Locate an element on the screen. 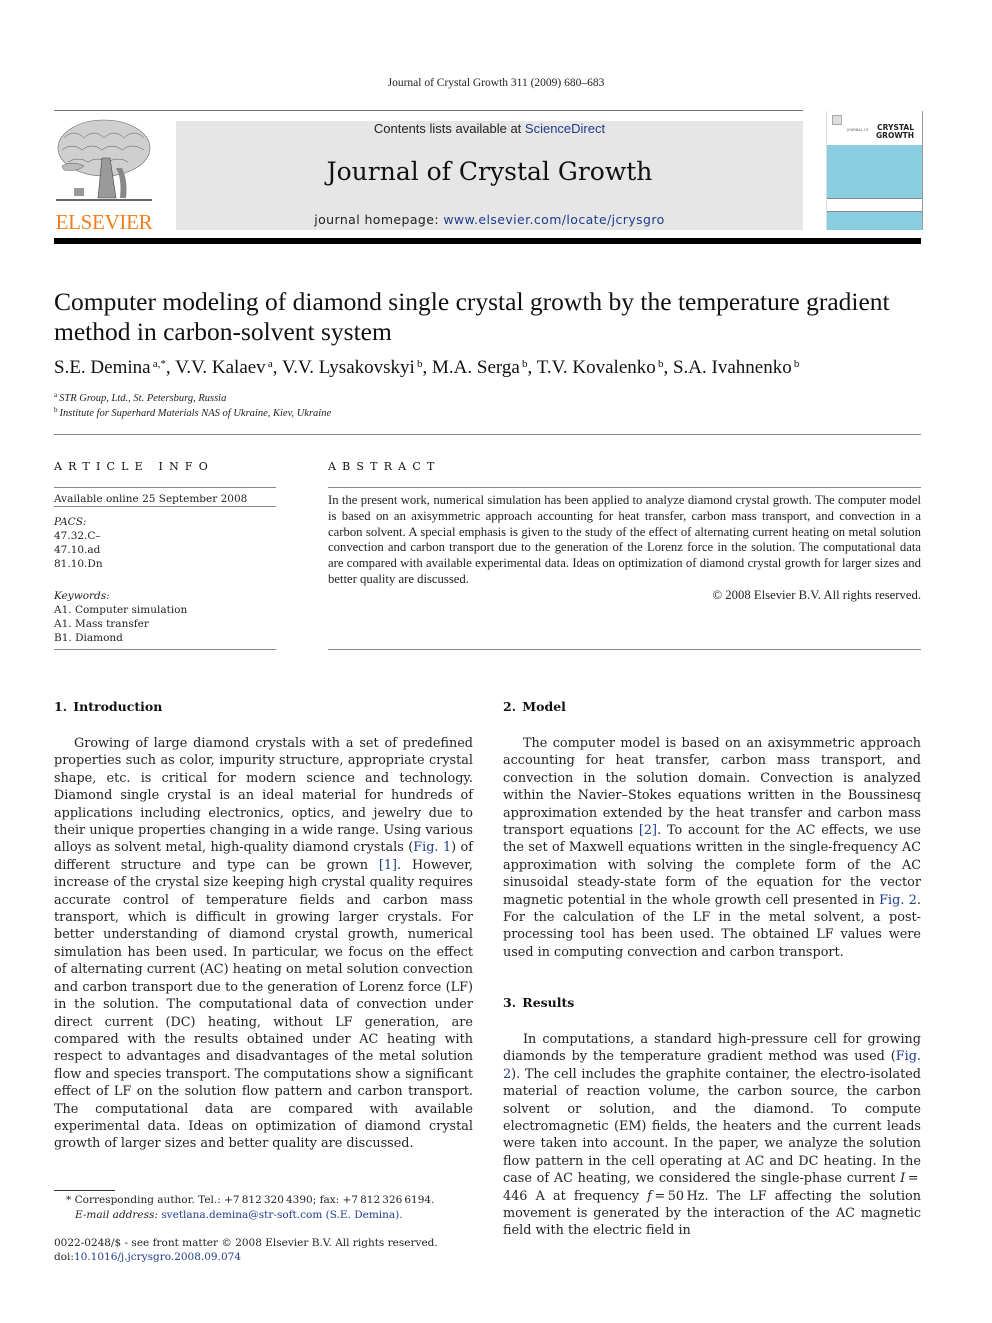  affiliation-a: a STR Group, Ltd., St. Petersburg, Russia is located at coordinates (140, 397).